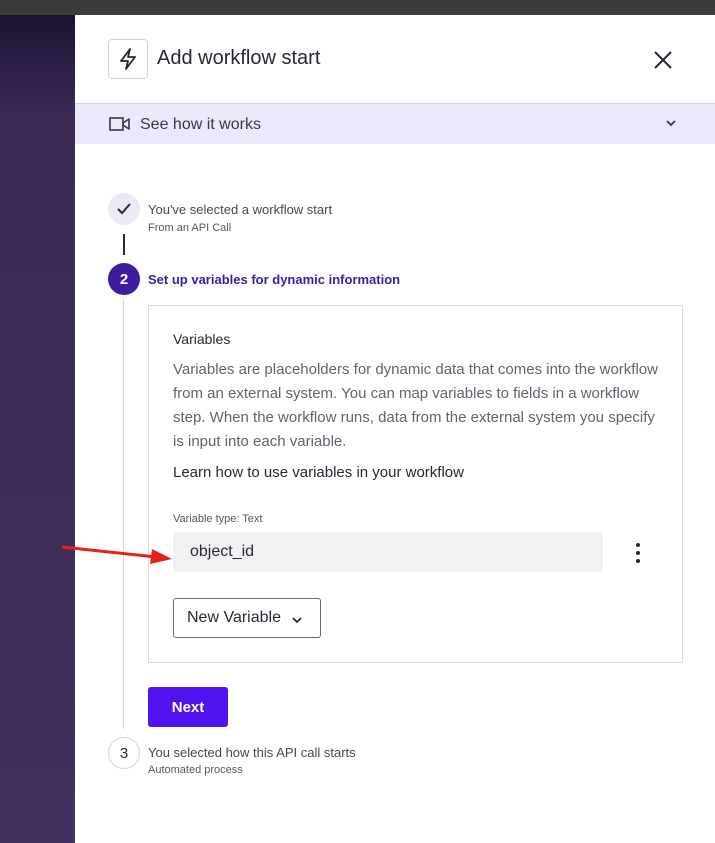 This screenshot has width=715, height=843. Describe the element at coordinates (395, 123) in the screenshot. I see `see-how-it-works-banner: See how it works` at that location.